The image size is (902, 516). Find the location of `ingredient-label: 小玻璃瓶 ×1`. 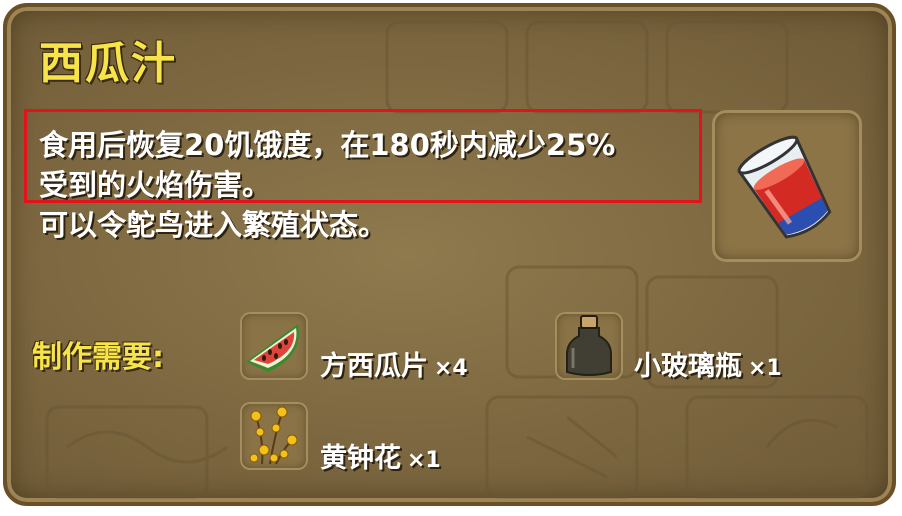

ingredient-label: 小玻璃瓶 ×1 is located at coordinates (708, 363).